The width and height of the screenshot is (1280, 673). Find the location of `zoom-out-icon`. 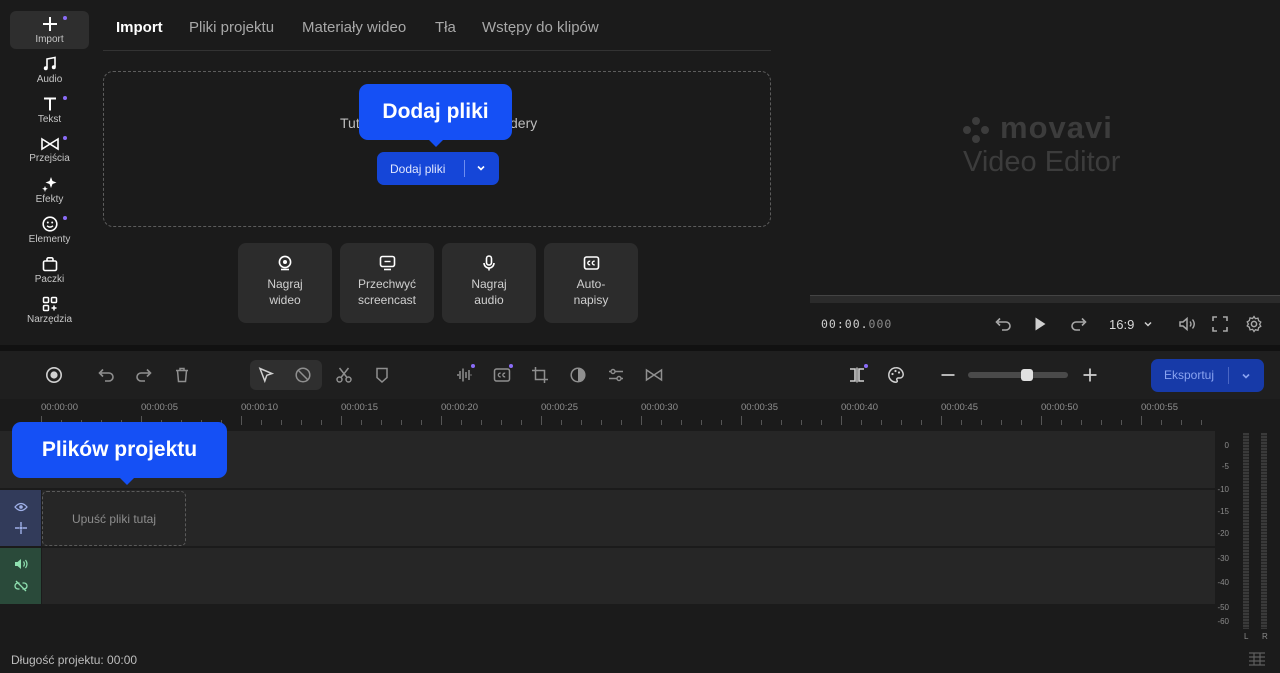

zoom-out-icon is located at coordinates (948, 375).